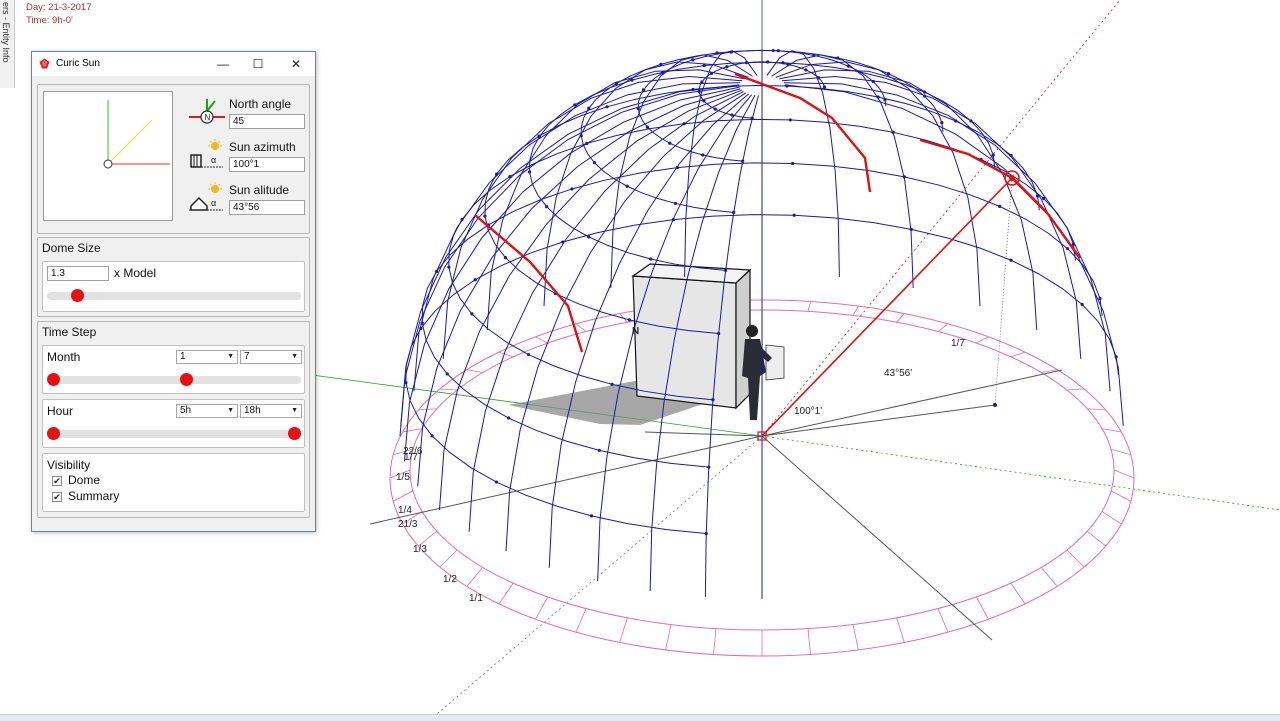  Describe the element at coordinates (267, 121) in the screenshot. I see `north-angle-field: 45` at that location.